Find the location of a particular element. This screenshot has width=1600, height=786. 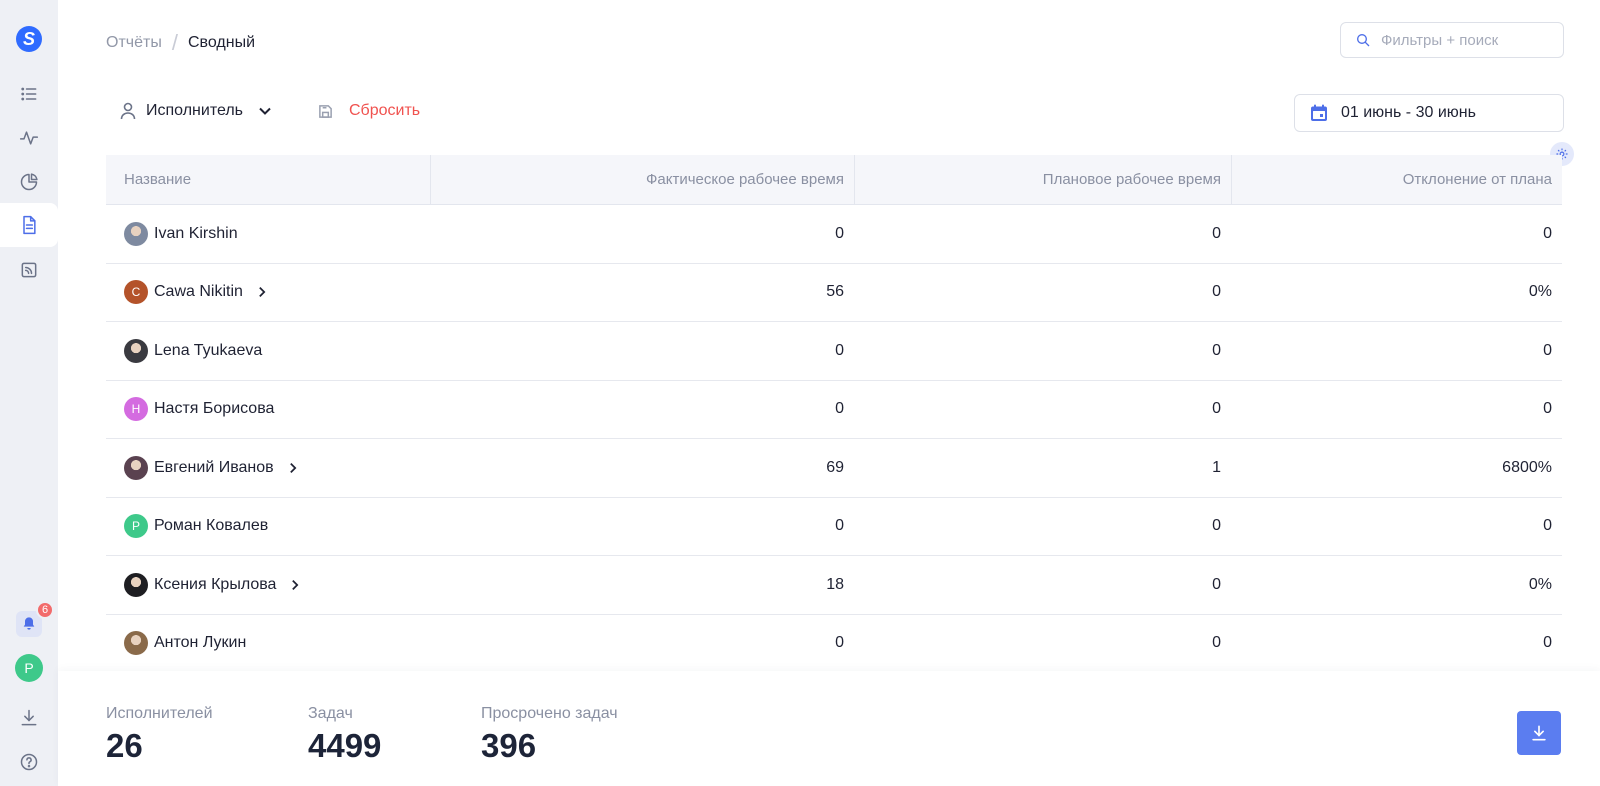

search-input is located at coordinates (1466, 40).